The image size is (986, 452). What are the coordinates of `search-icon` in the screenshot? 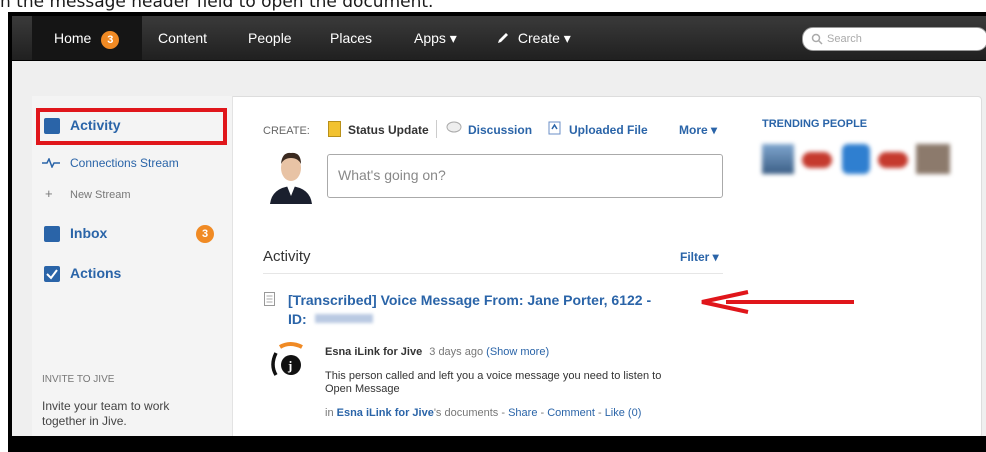 It's located at (817, 39).